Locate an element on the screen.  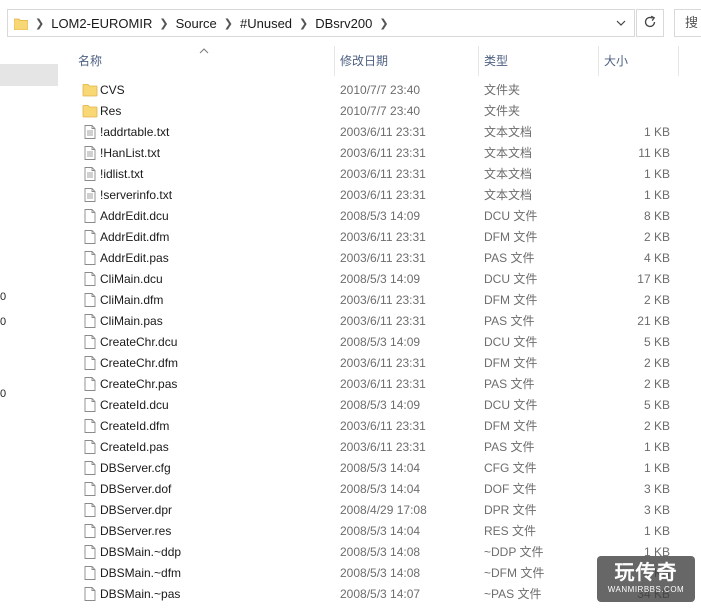
file-type: DCU 文件 is located at coordinates (511, 405).